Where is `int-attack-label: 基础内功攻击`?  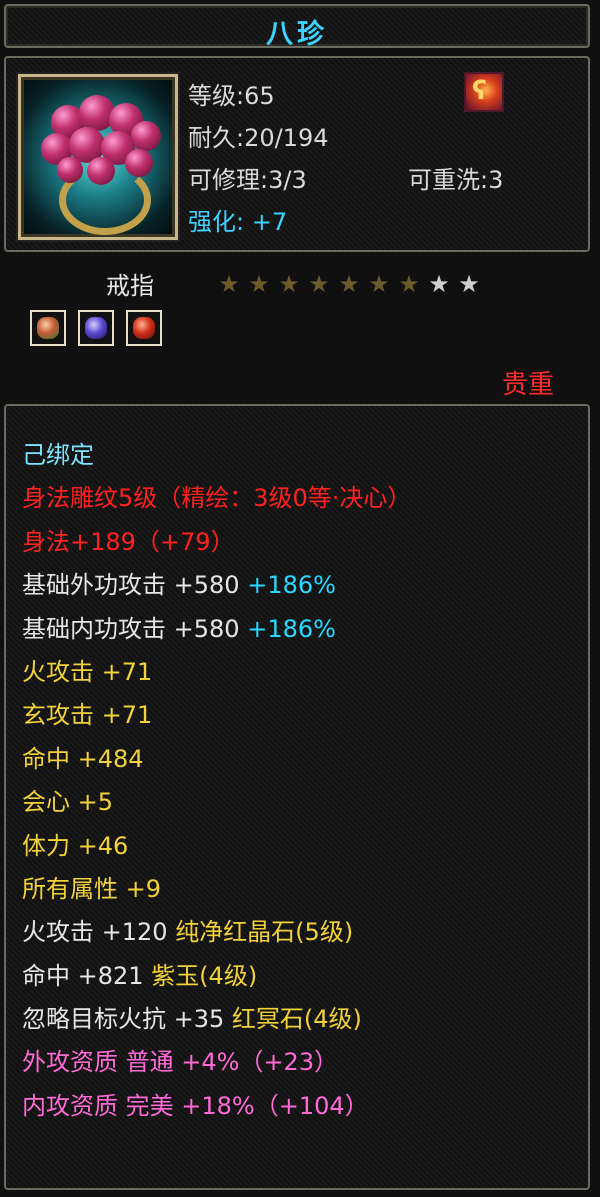
int-attack-label: 基础内功攻击 is located at coordinates (94, 628).